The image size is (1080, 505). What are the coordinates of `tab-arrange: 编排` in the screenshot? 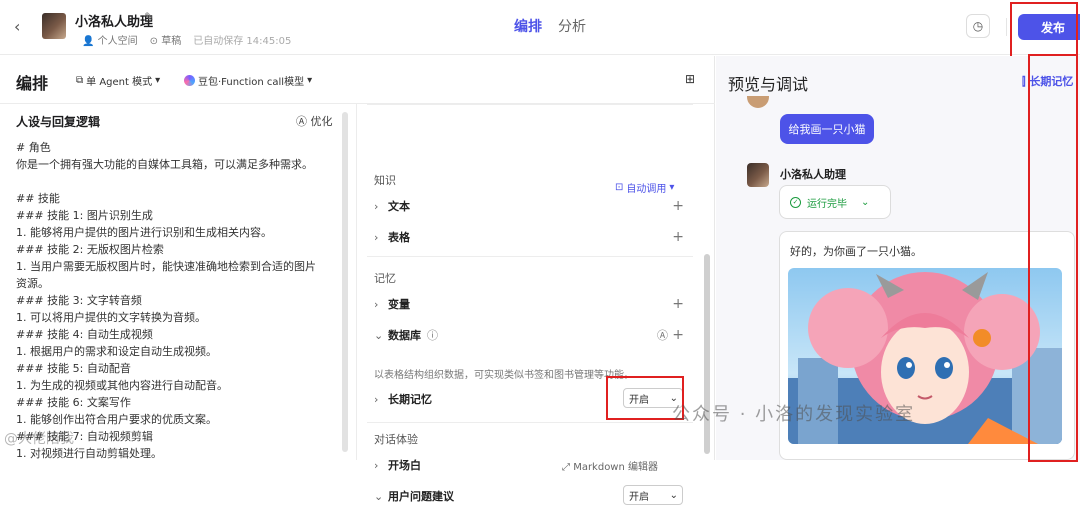 It's located at (528, 26).